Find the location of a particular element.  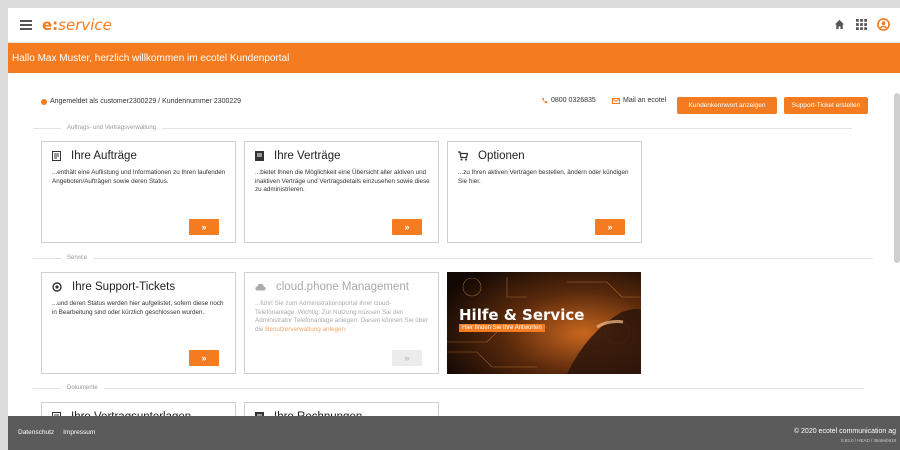

top-icons is located at coordinates (861, 24).